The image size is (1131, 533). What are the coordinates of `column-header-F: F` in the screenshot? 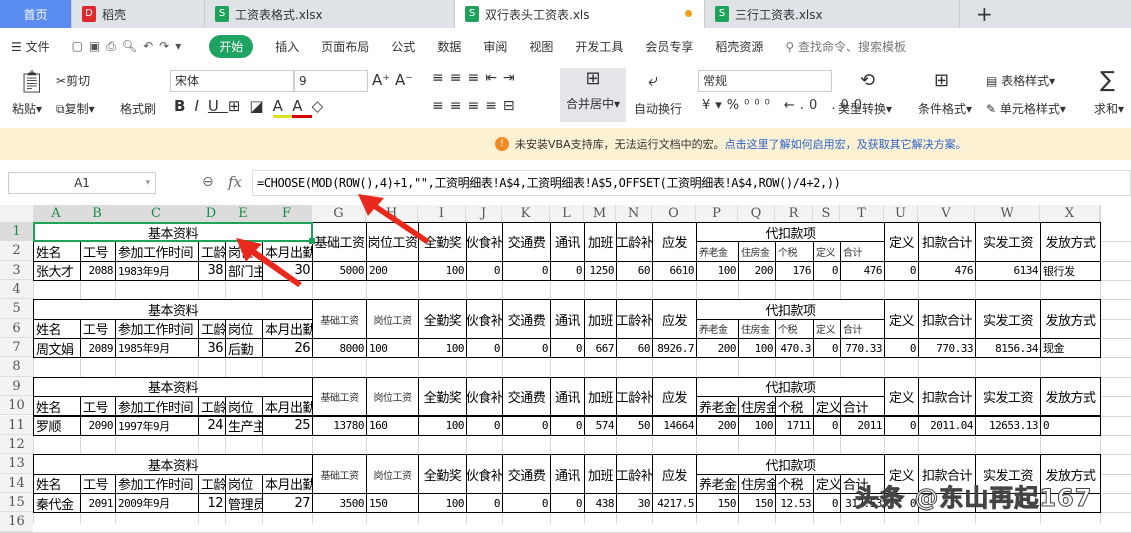 It's located at (287, 213).